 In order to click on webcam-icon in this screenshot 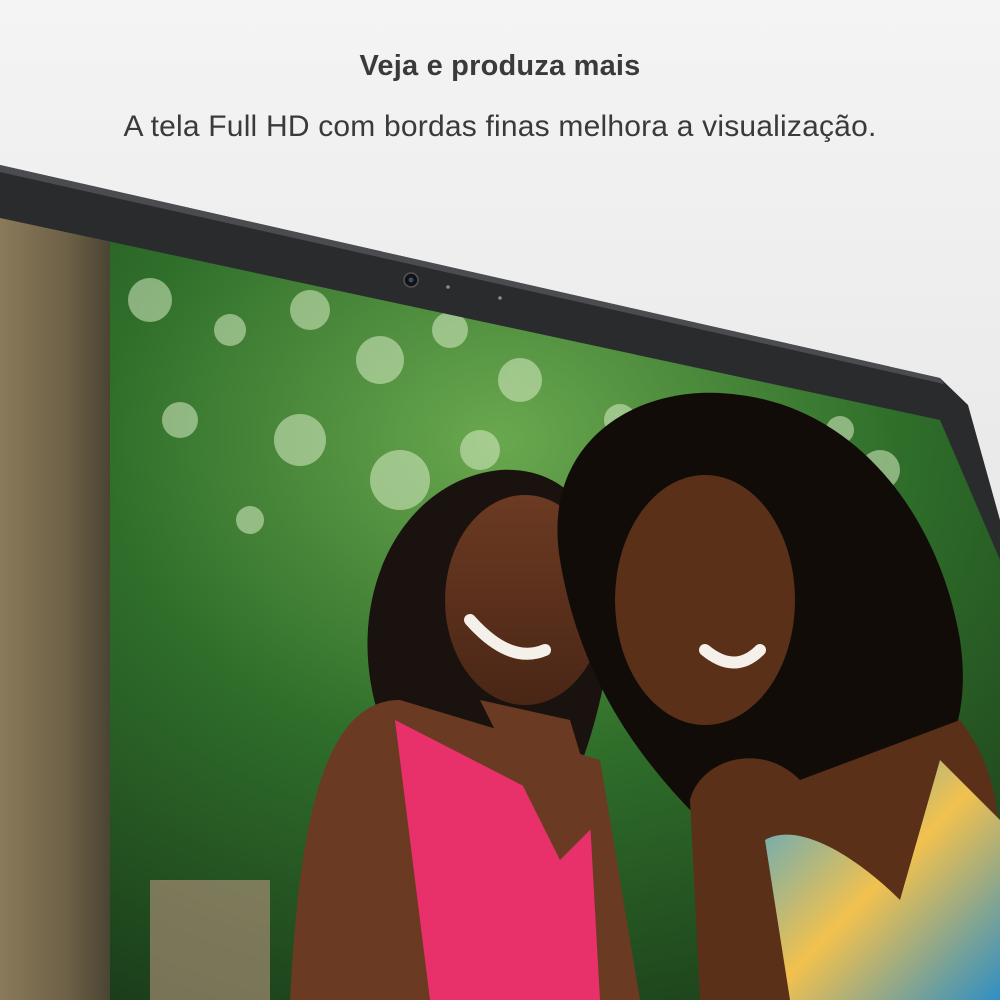, I will do `click(411, 280)`.